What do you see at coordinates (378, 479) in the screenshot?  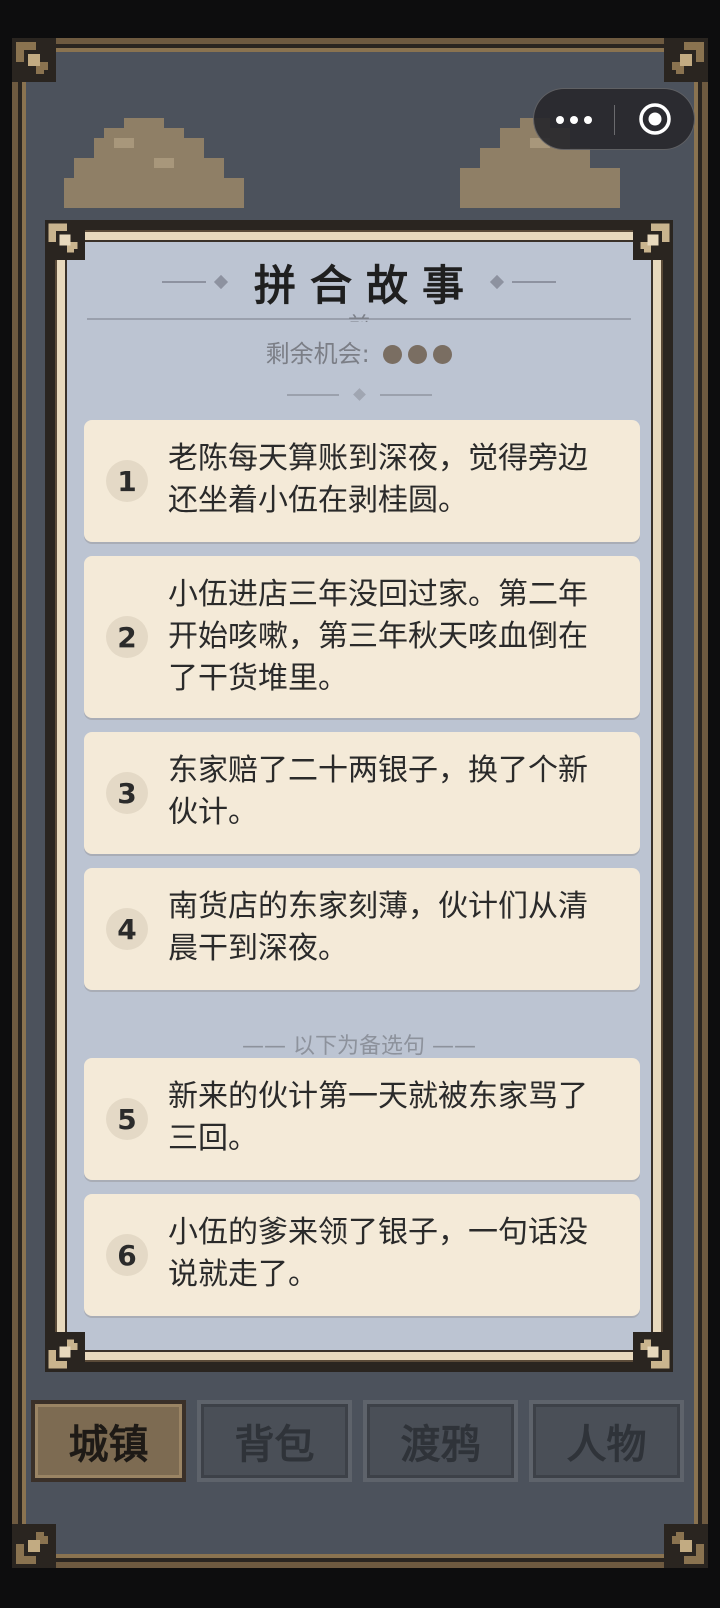 I see `sentence-text: 老陈每天算账到深夜，觉得旁边还坐着小伍在剥桂圆。` at bounding box center [378, 479].